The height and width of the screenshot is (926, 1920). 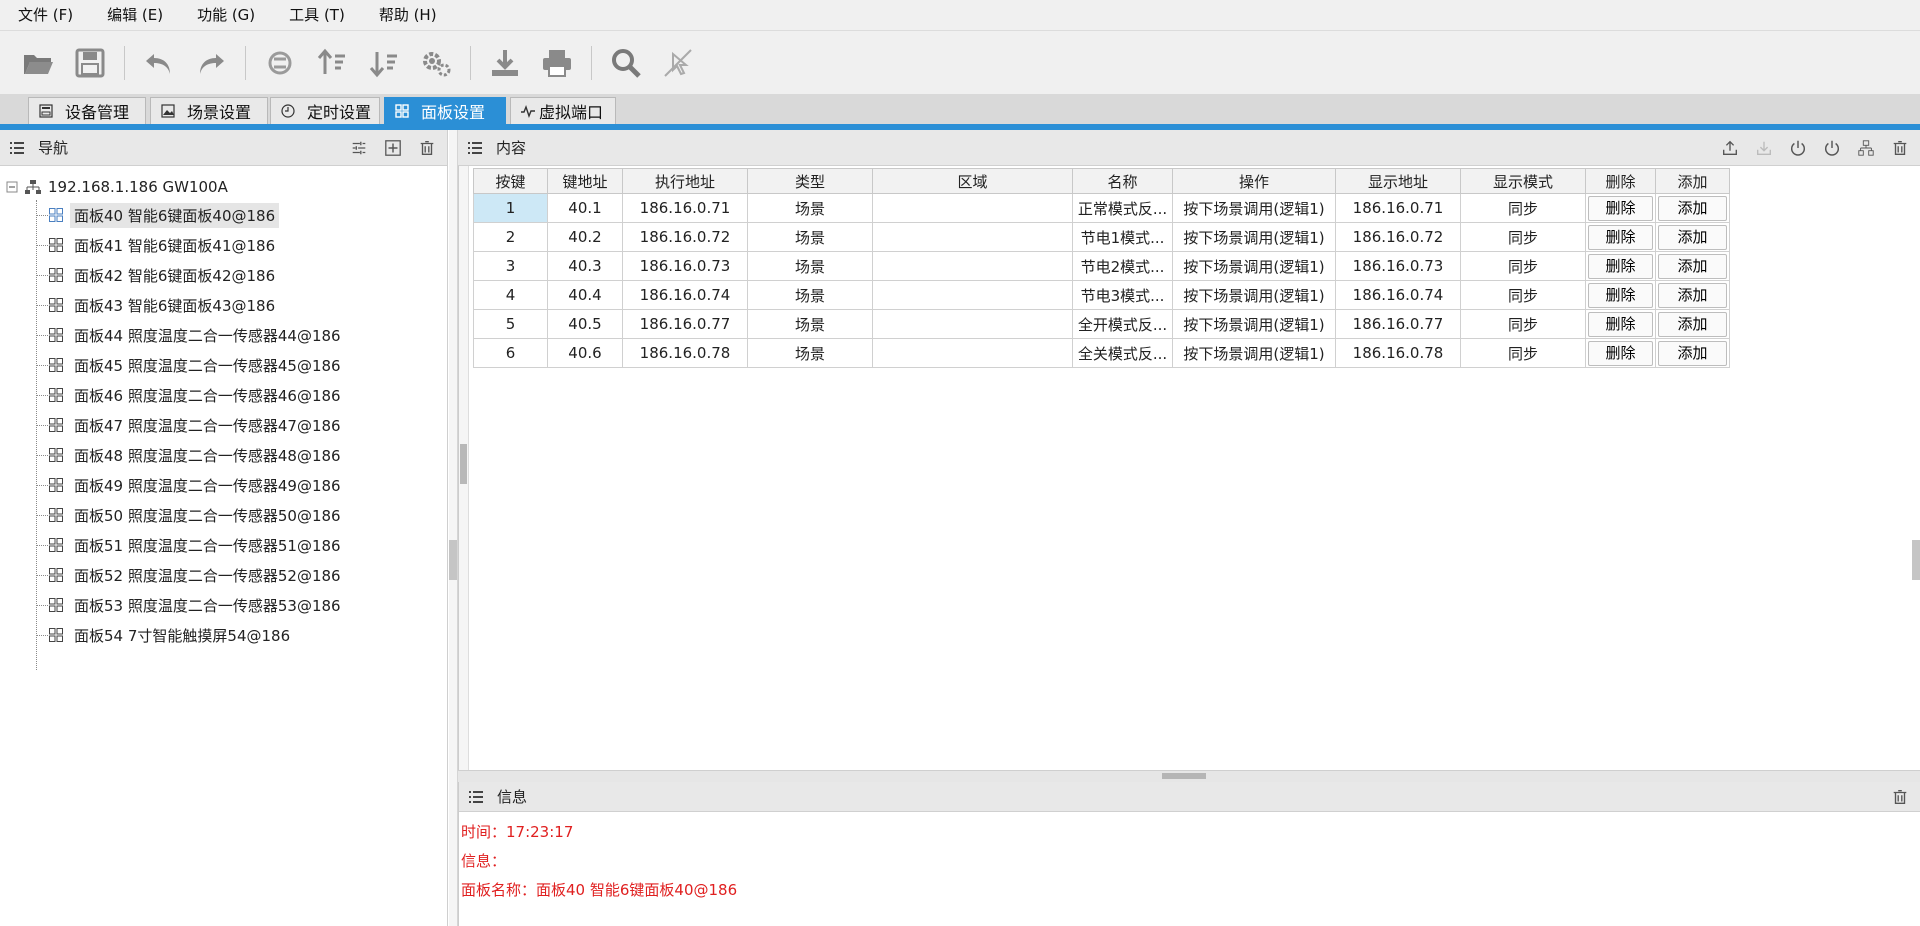 What do you see at coordinates (972, 181) in the screenshot?
I see `column-header: 区域` at bounding box center [972, 181].